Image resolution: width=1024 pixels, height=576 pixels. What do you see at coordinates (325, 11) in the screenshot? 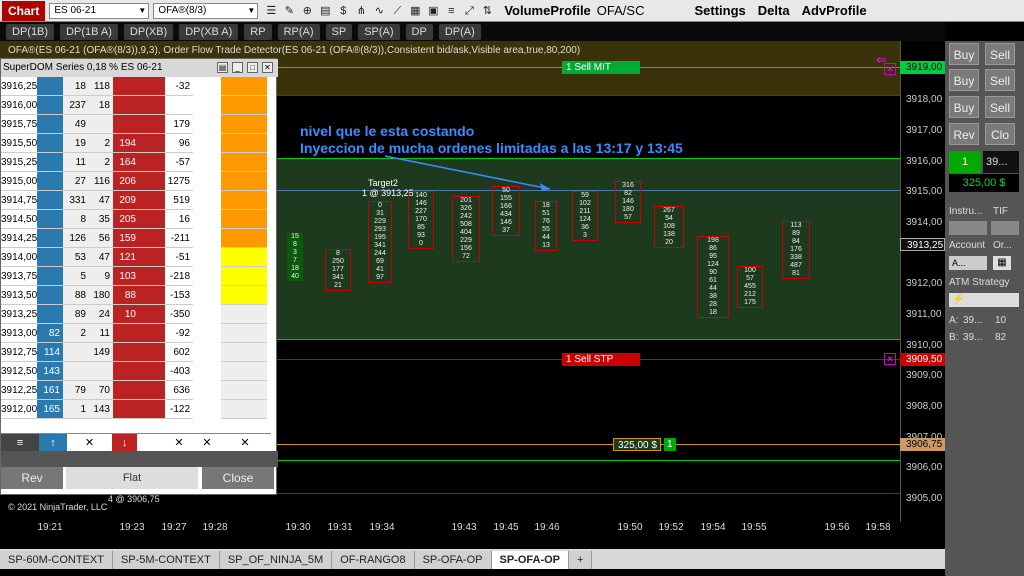
I see `properties-icon: ▤` at bounding box center [325, 11].